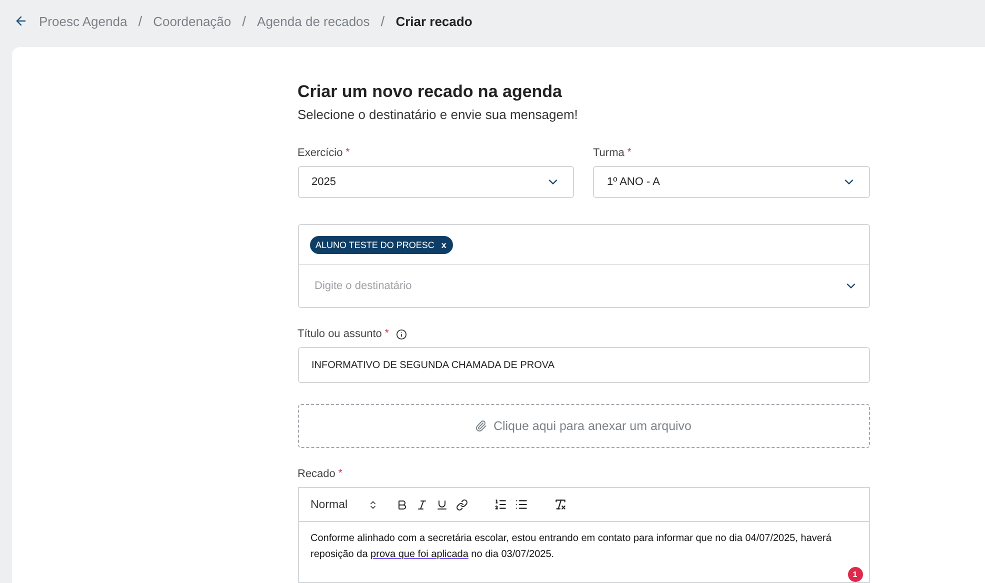 This screenshot has width=985, height=583. I want to click on info-icon, so click(401, 334).